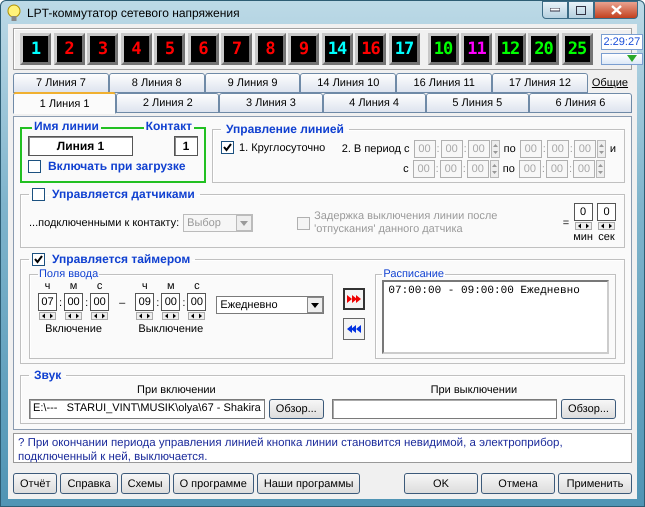 The image size is (645, 507). I want to click on line-indicator-button: 6, so click(203, 49).